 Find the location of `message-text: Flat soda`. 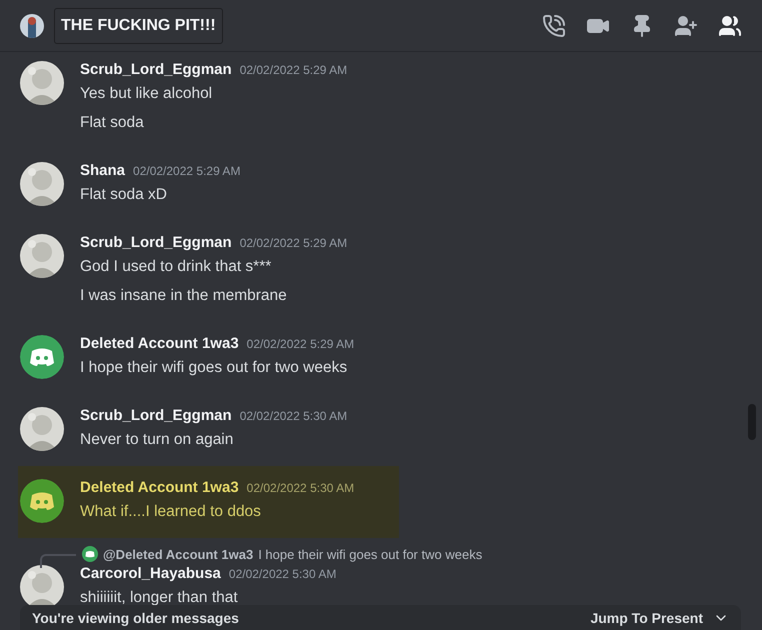

message-text: Flat soda is located at coordinates (112, 123).